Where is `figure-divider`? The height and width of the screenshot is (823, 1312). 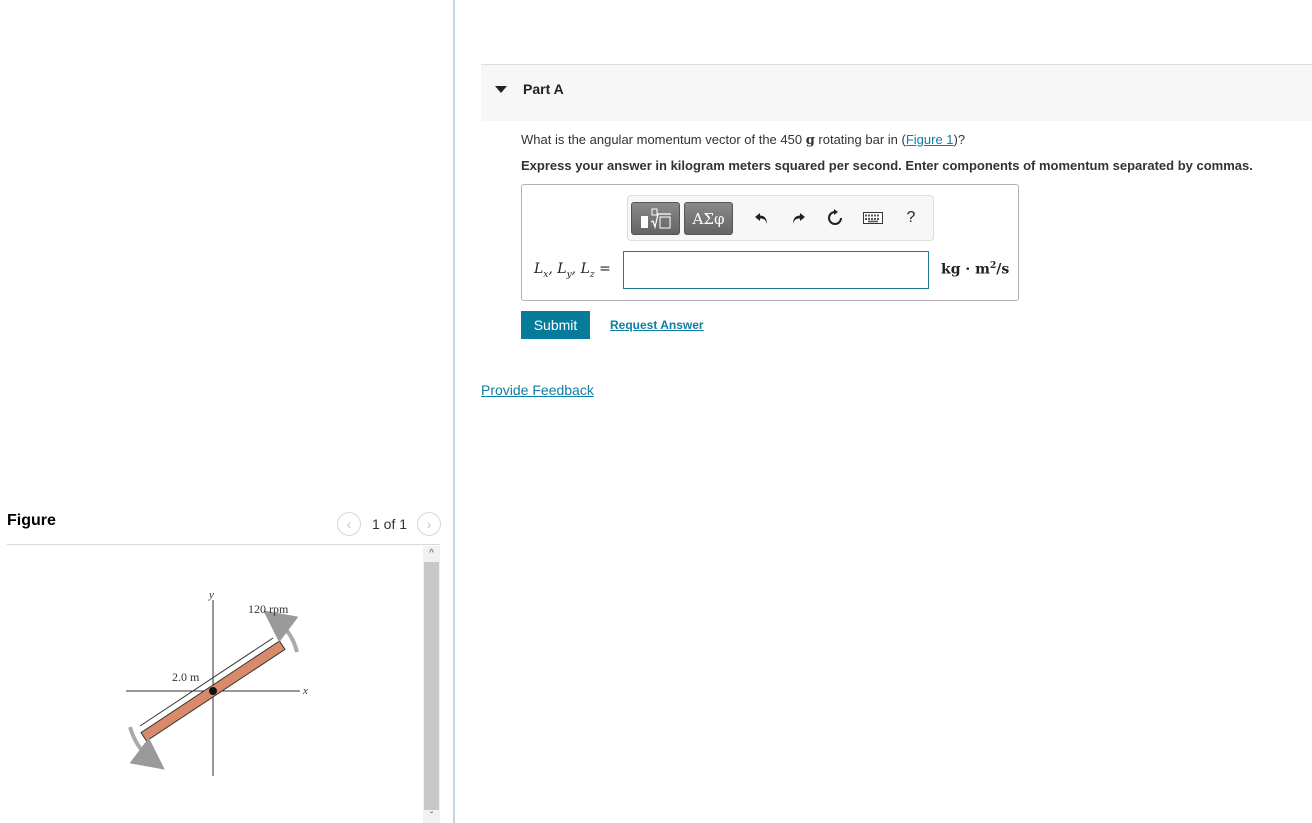 figure-divider is located at coordinates (223, 544).